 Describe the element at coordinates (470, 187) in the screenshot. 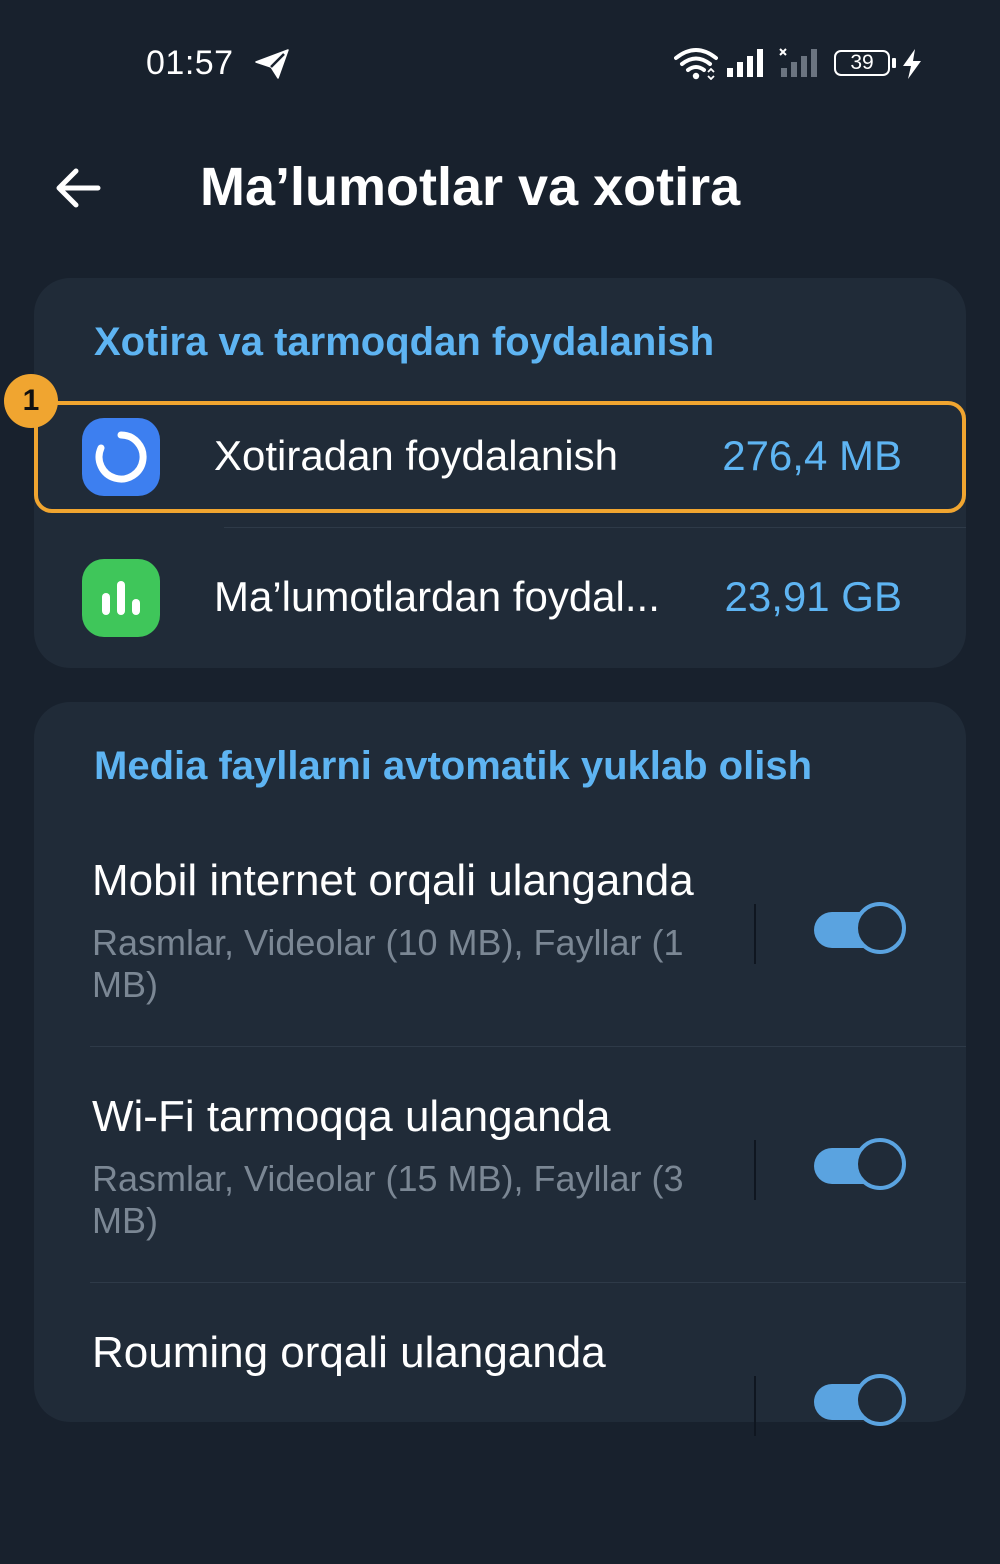

I see `page-title: Ma’lumotlar va xotira` at that location.